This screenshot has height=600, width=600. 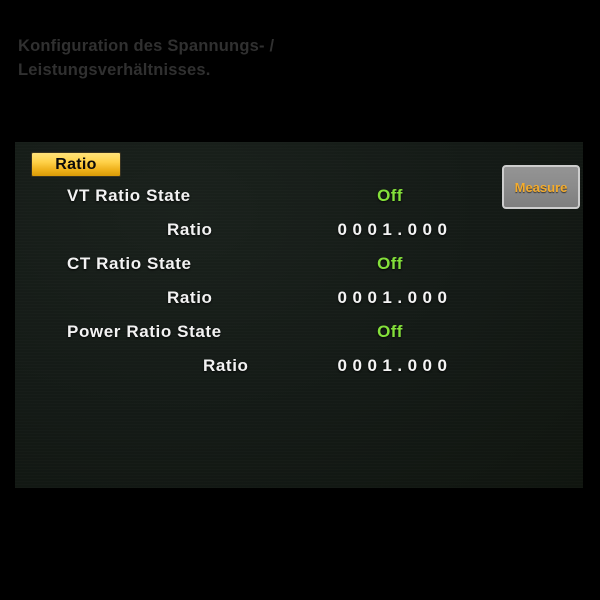 I want to click on measure-button: Measure, so click(x=541, y=187).